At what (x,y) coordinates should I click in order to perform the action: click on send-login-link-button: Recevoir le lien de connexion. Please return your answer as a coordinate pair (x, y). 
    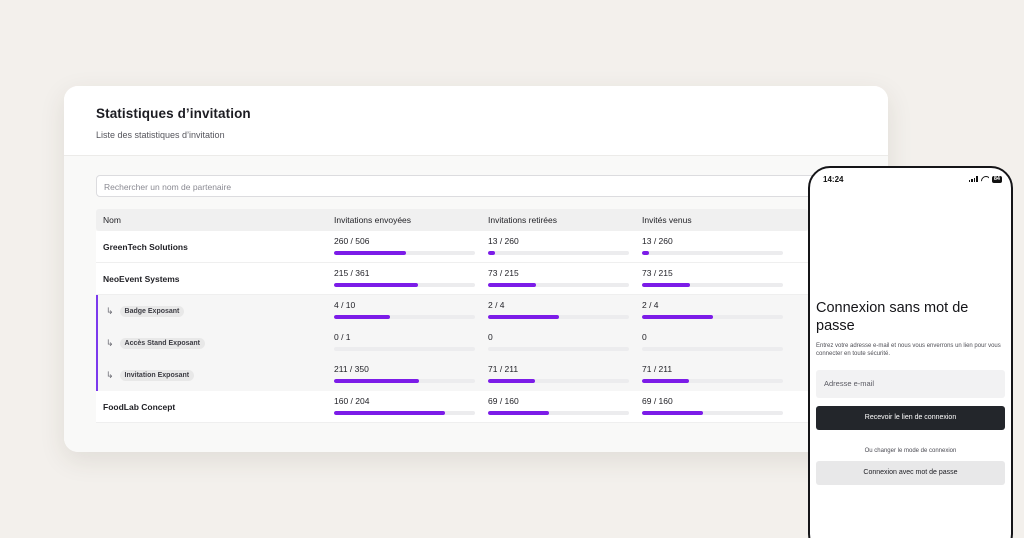
    Looking at the image, I should click on (910, 418).